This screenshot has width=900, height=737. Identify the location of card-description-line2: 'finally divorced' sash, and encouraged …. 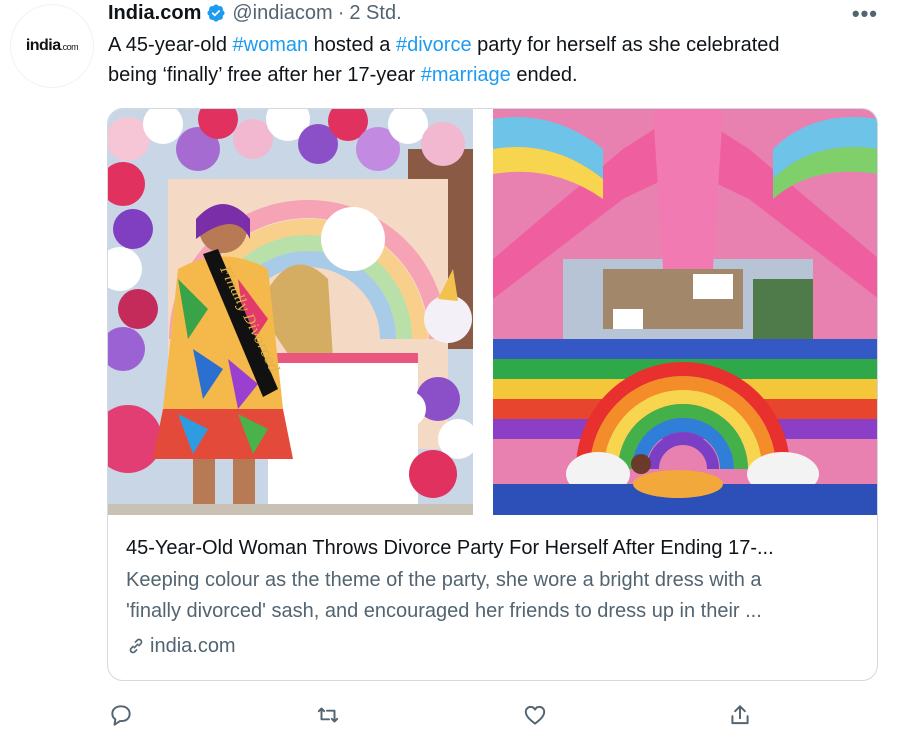
(444, 611).